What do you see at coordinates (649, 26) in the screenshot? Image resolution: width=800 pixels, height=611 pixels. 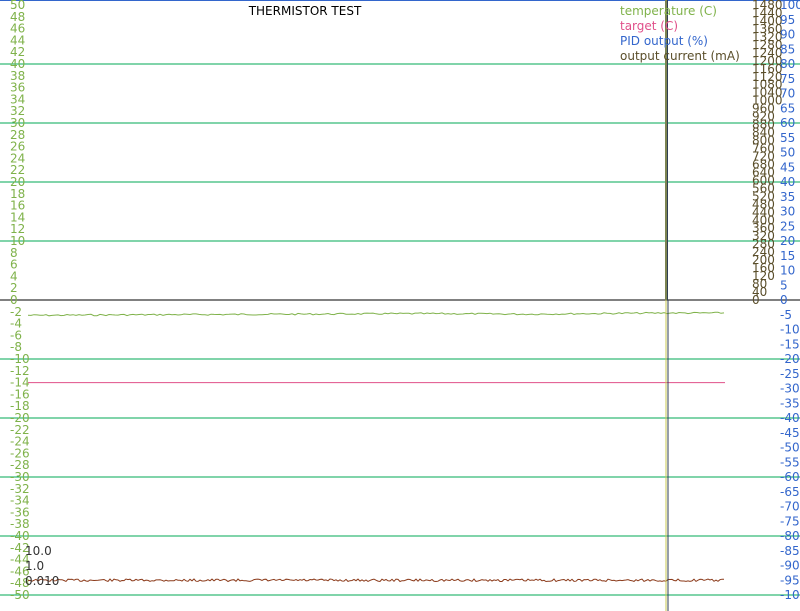 I see `legend-target: target (C)` at bounding box center [649, 26].